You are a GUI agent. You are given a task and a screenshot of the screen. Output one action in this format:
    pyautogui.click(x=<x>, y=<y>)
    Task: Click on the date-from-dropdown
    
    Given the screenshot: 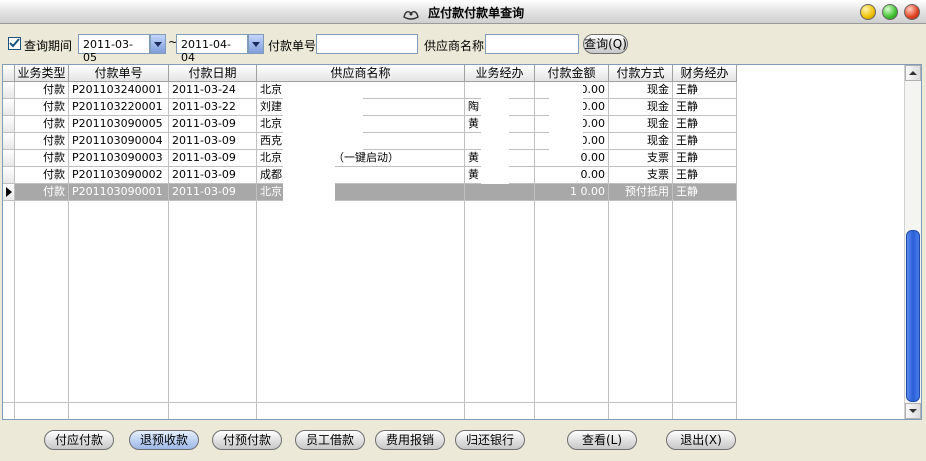 What is the action you would take?
    pyautogui.click(x=158, y=44)
    